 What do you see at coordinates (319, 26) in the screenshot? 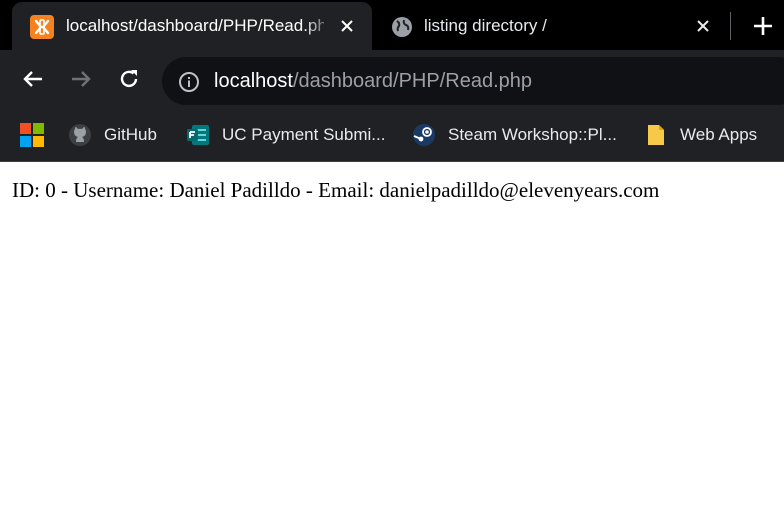
I see `tab-title-fade` at bounding box center [319, 26].